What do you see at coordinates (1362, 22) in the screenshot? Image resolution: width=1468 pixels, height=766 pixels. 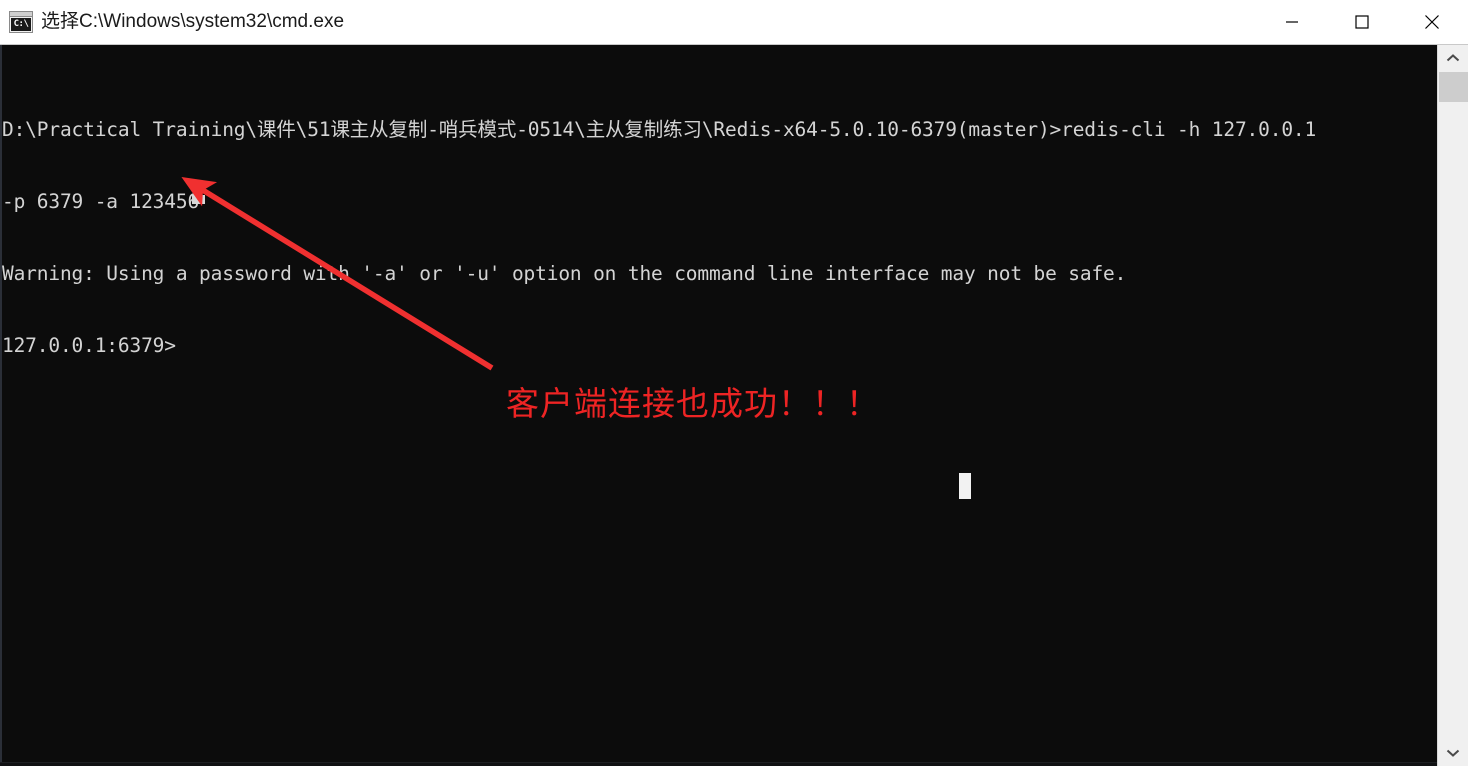 I see `maximize-button` at bounding box center [1362, 22].